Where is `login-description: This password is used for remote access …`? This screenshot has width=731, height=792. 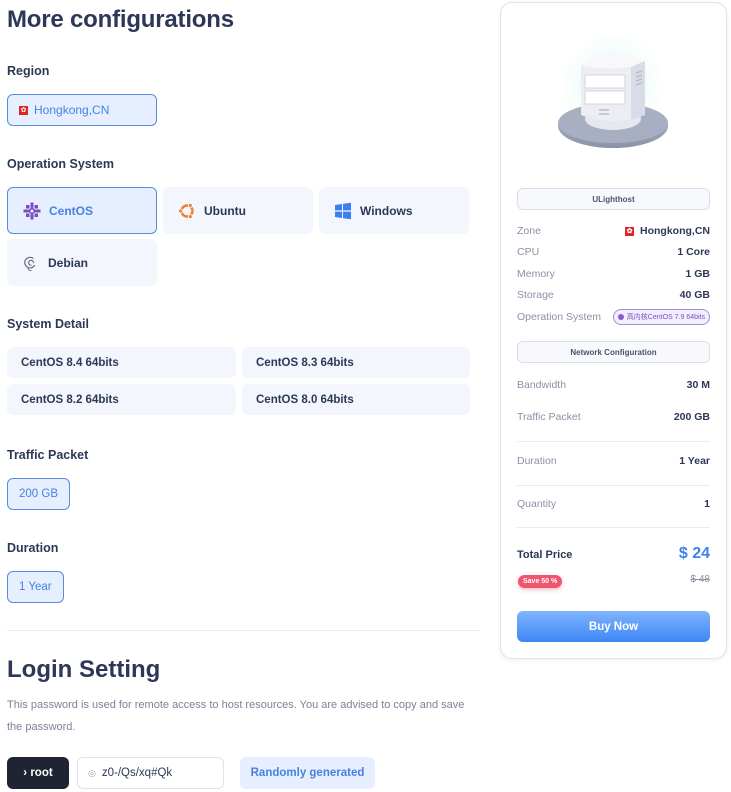 login-description: This password is used for remote access … is located at coordinates (236, 716).